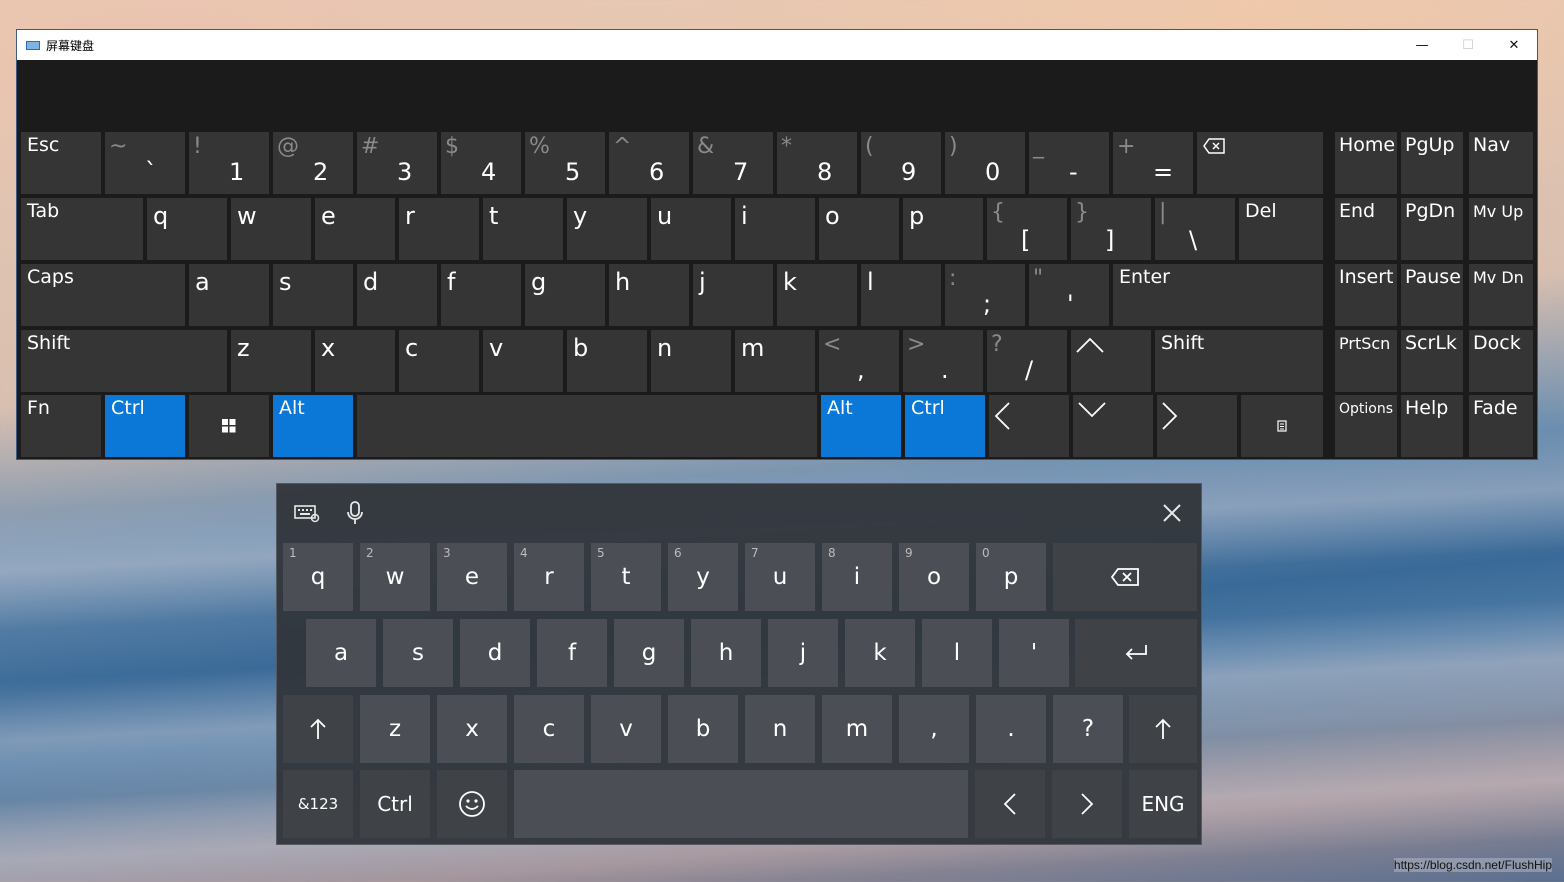 The image size is (1564, 882). Describe the element at coordinates (439, 361) in the screenshot. I see `key-c: c` at that location.